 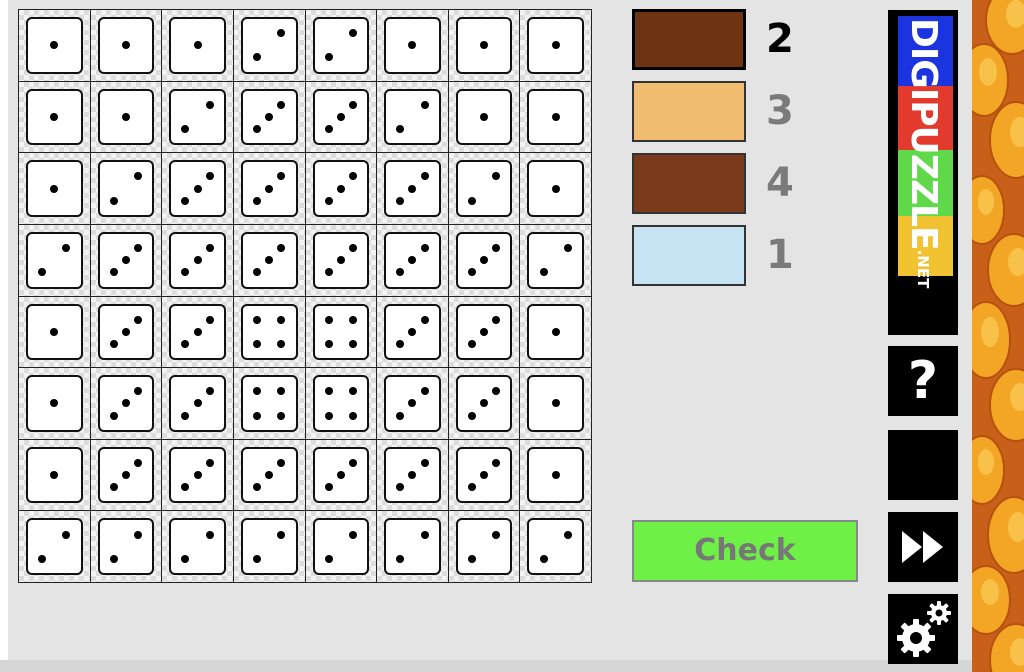 What do you see at coordinates (54, 45) in the screenshot?
I see `board-cell-r1-c1` at bounding box center [54, 45].